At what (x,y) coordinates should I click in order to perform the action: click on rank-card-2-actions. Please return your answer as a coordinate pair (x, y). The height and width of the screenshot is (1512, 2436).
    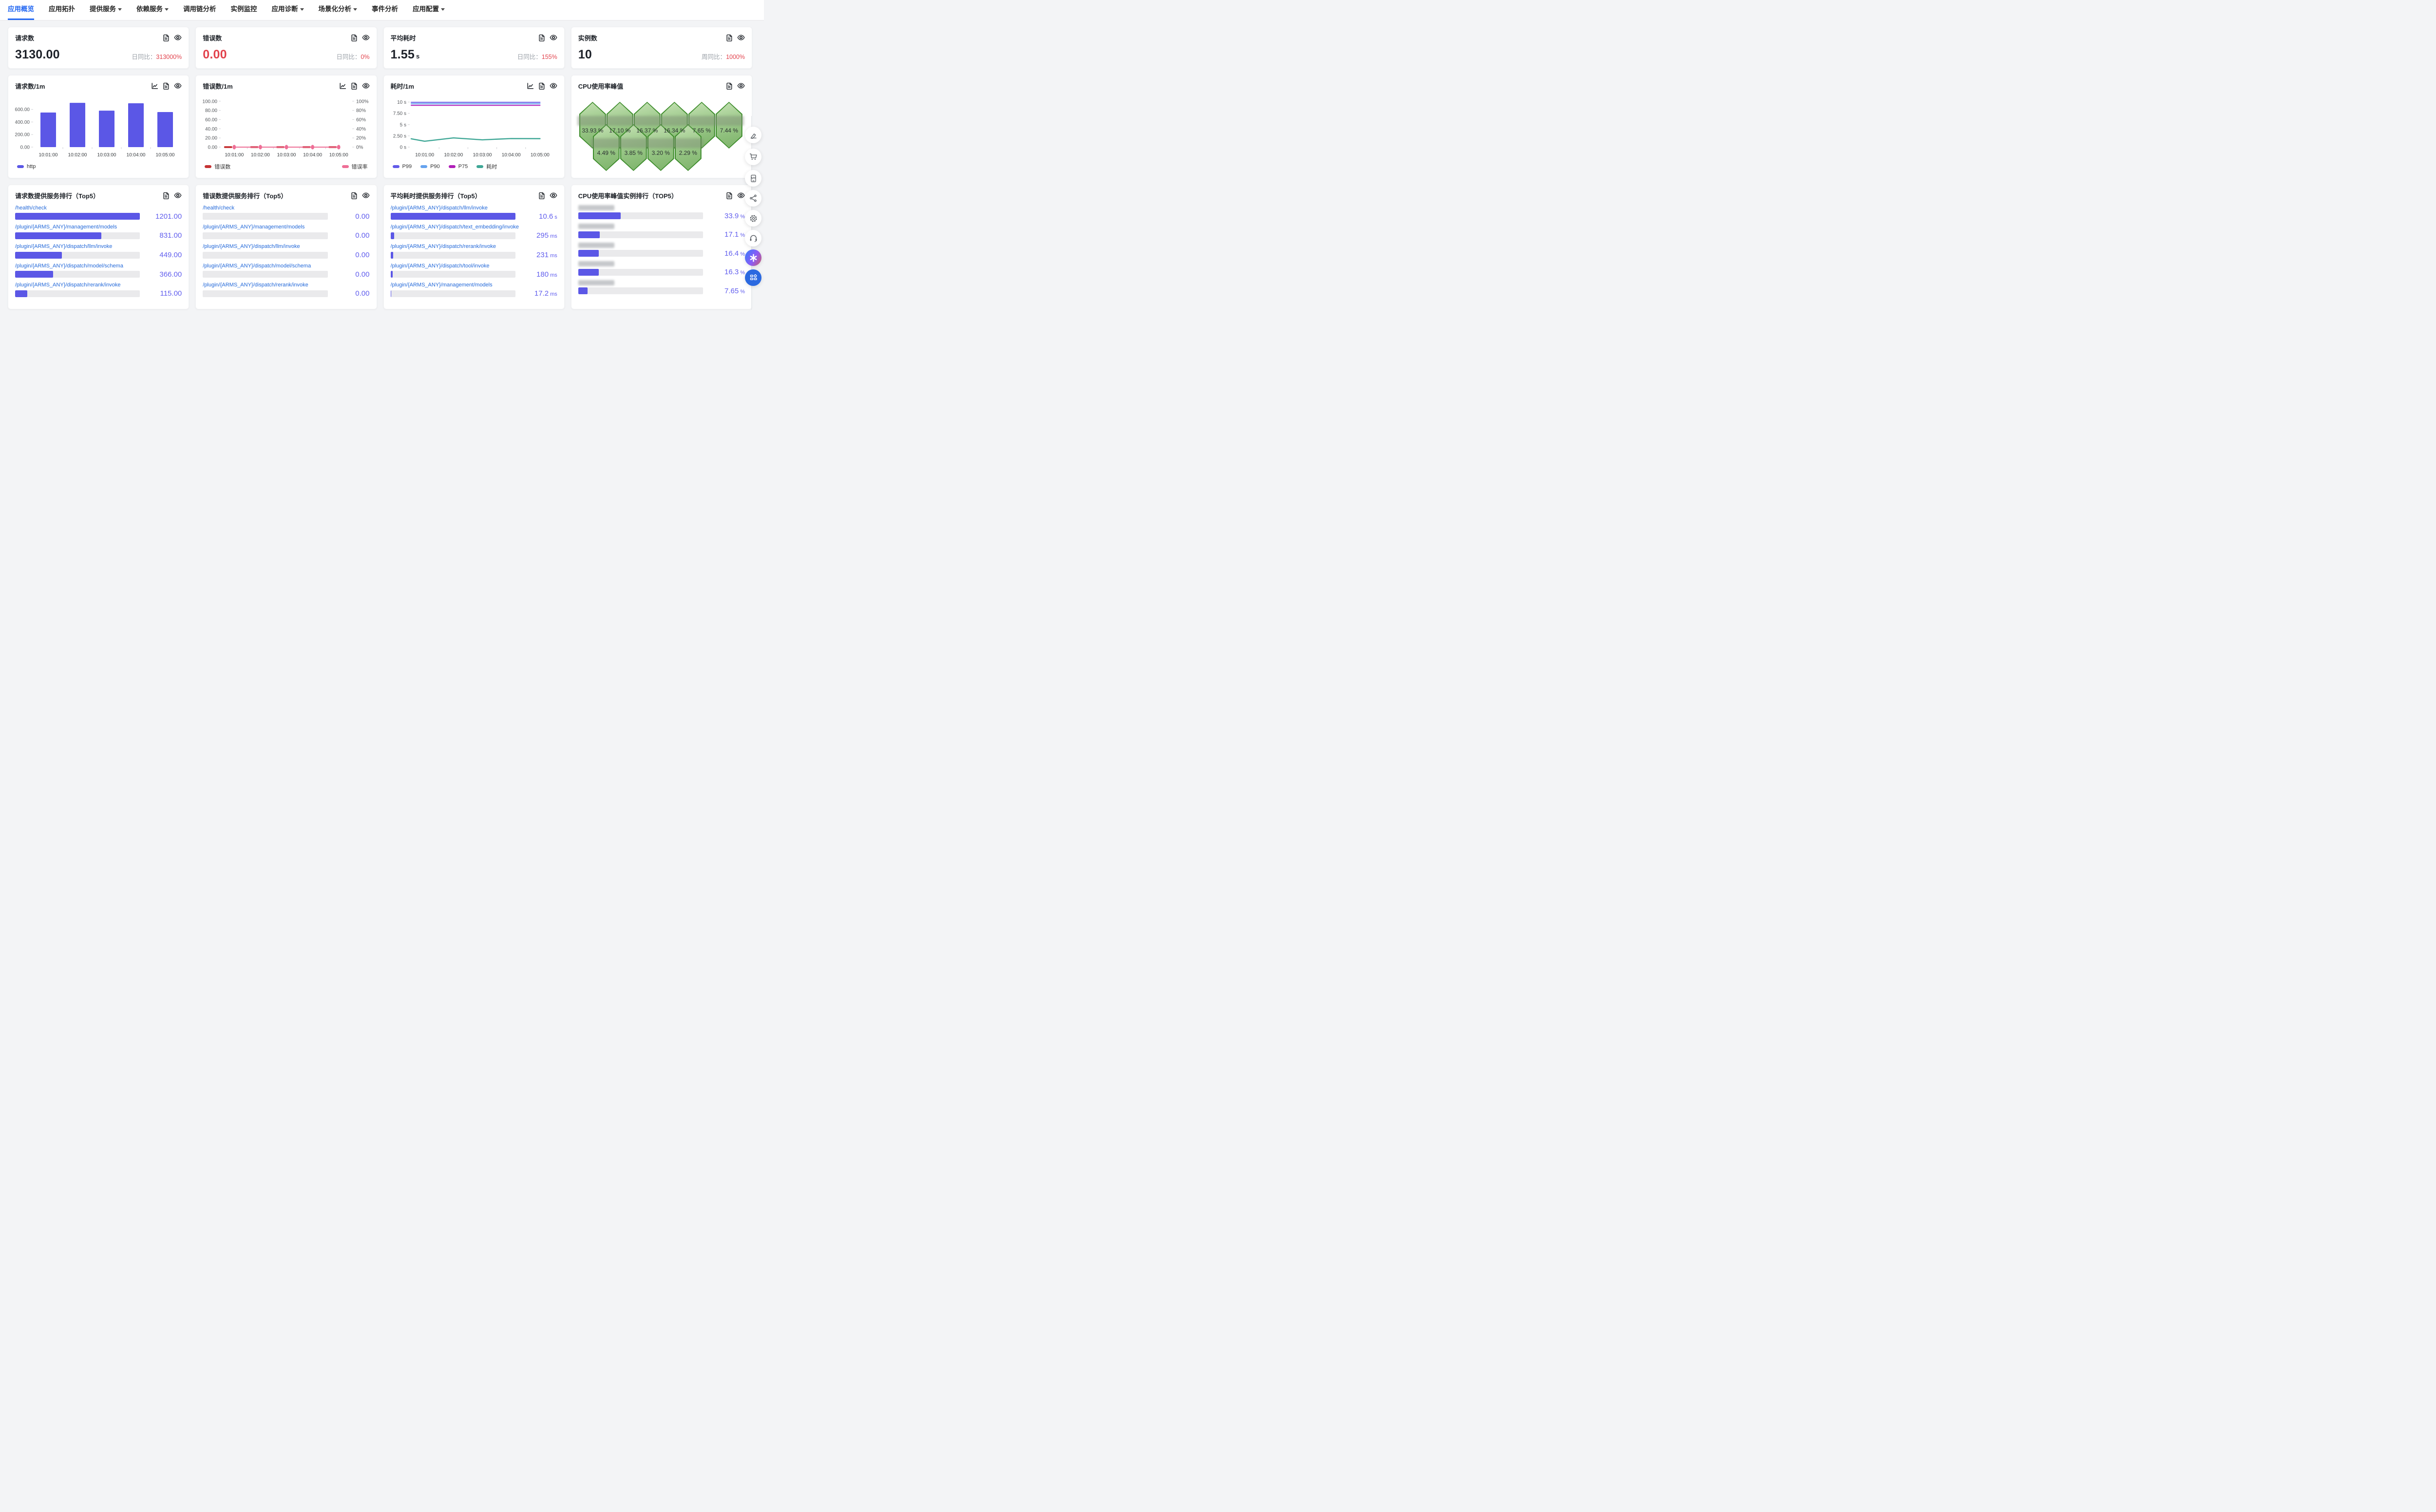
    Looking at the image, I should click on (360, 195).